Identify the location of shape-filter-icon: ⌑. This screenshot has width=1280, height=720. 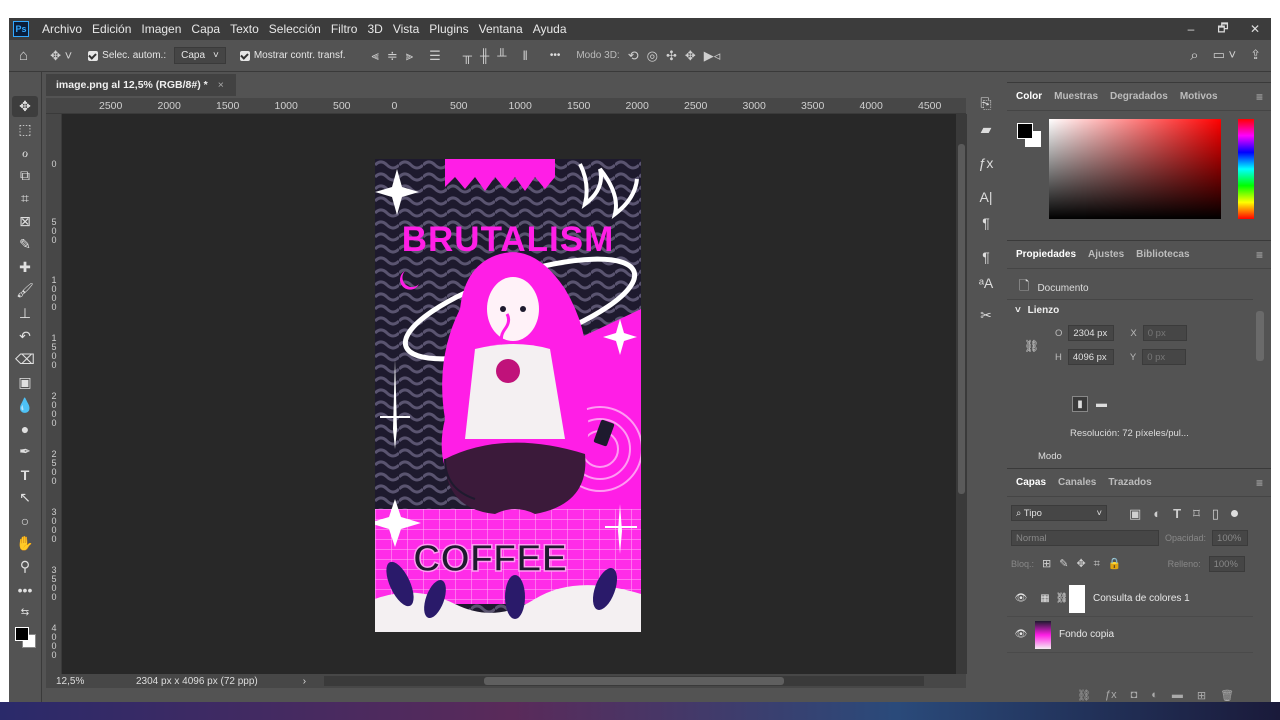
(1196, 513).